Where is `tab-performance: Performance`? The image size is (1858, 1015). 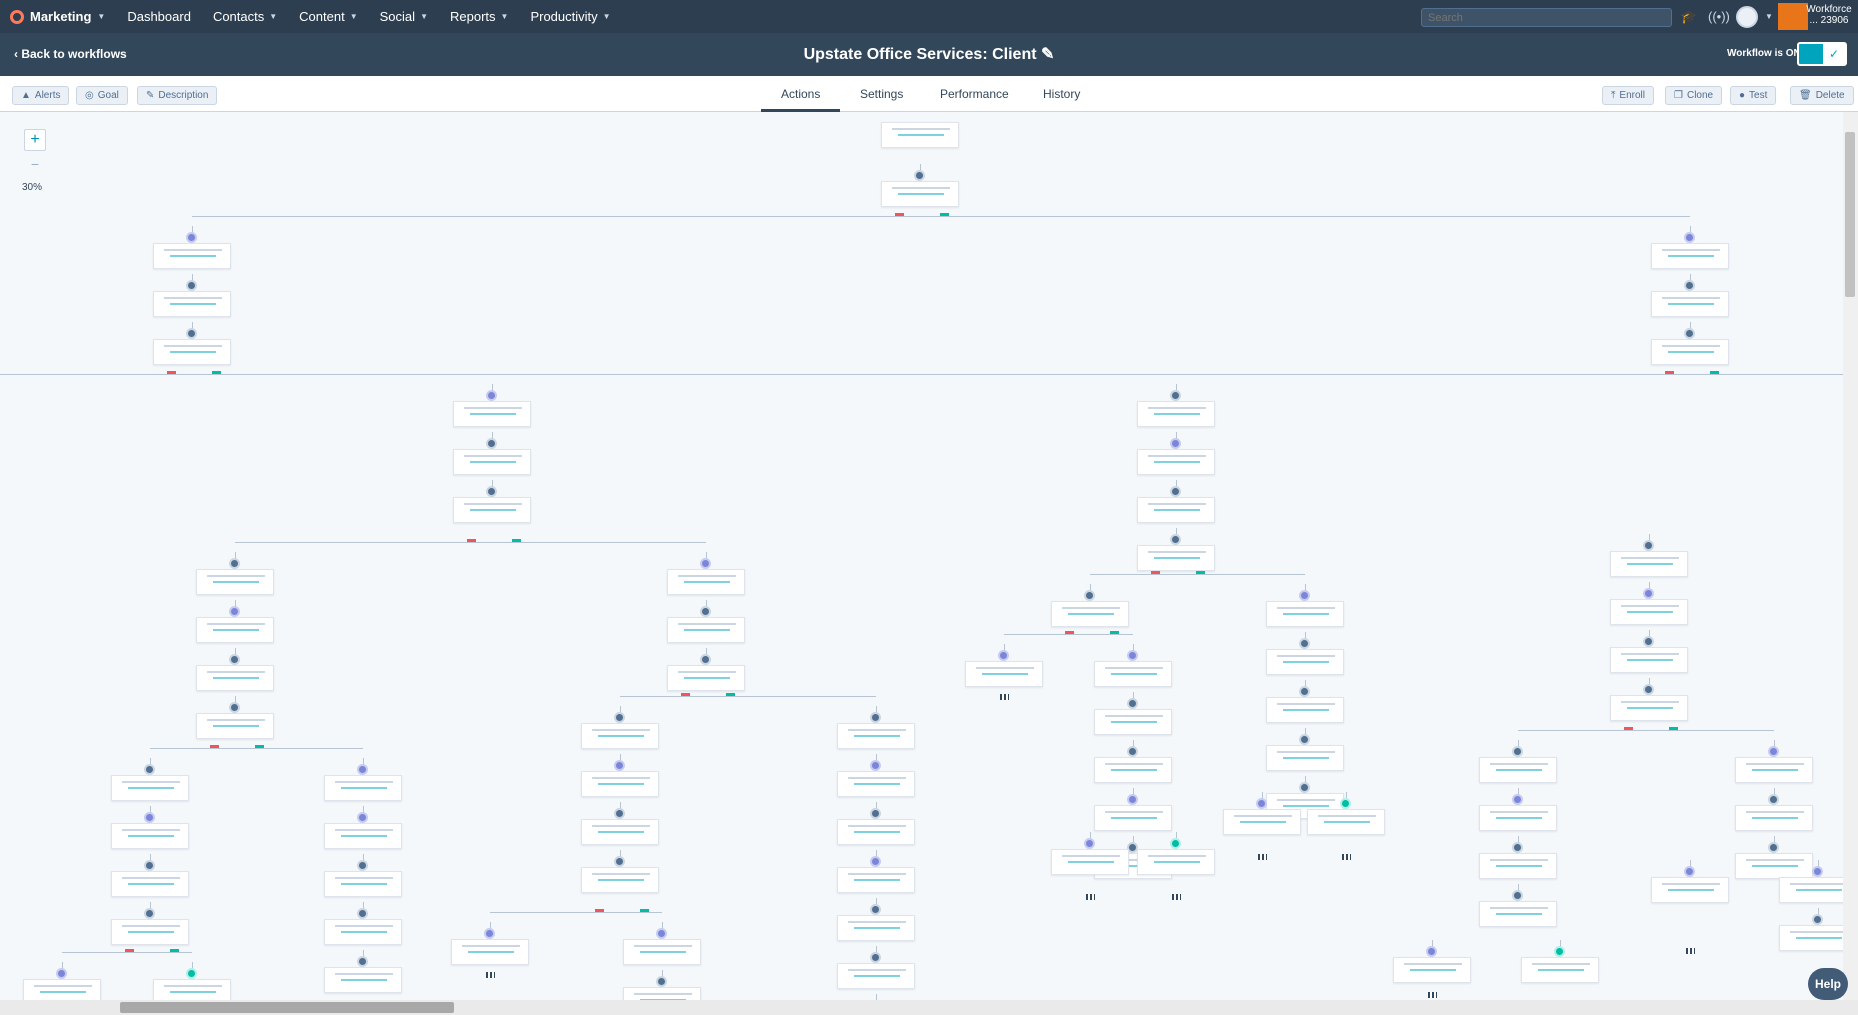
tab-performance: Performance is located at coordinates (974, 94).